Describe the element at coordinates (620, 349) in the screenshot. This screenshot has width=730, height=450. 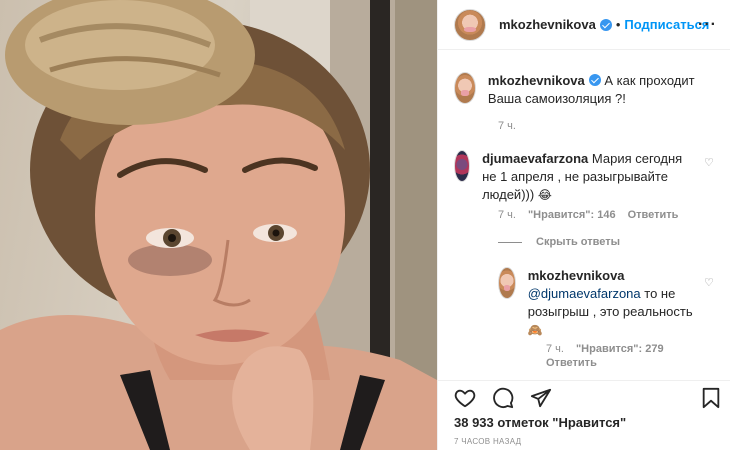
I see `reply-likes: "Нравится": 279` at that location.